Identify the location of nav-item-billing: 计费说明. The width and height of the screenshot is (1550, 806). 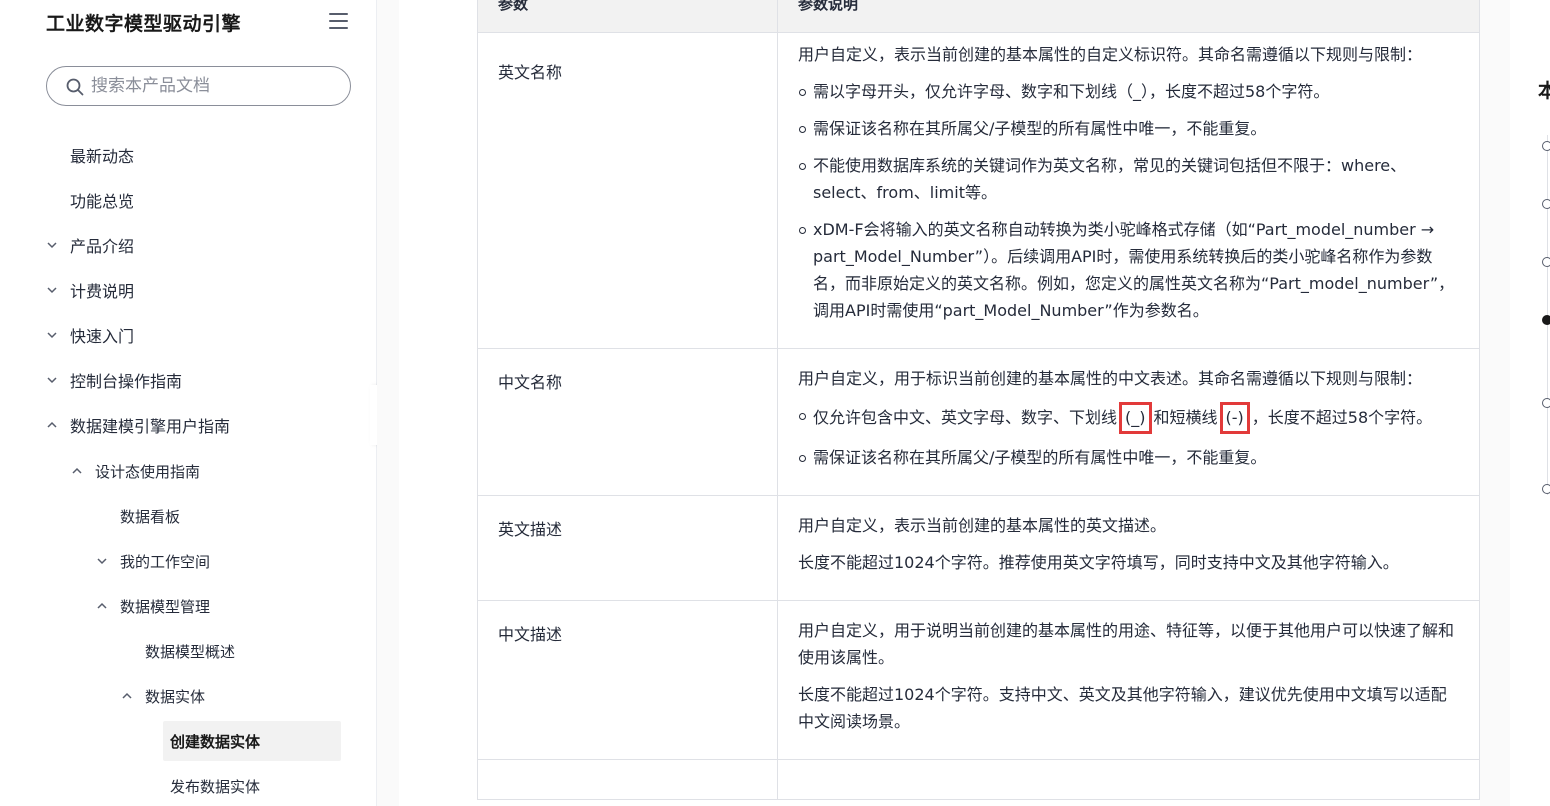
(90, 290).